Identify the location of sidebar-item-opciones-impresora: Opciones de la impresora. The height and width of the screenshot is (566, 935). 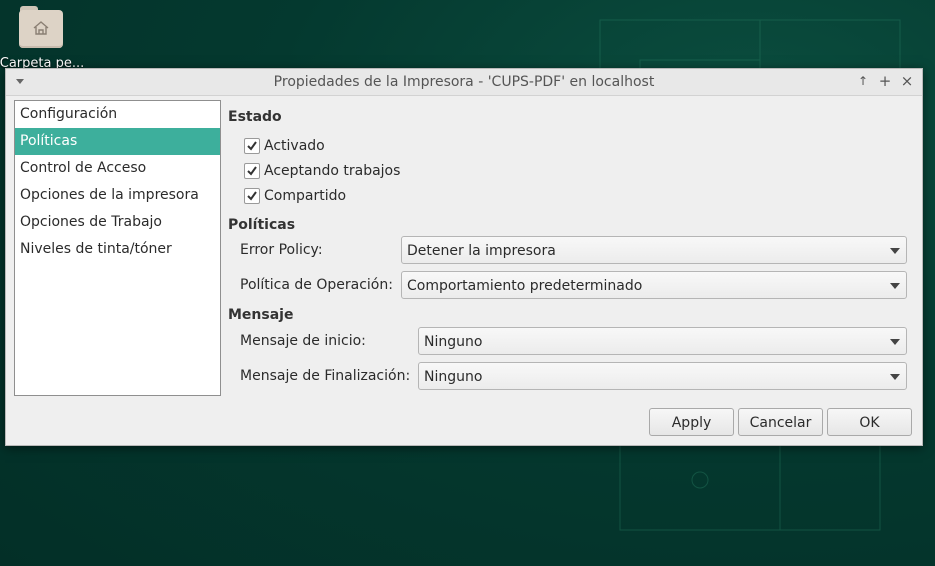
(117, 195).